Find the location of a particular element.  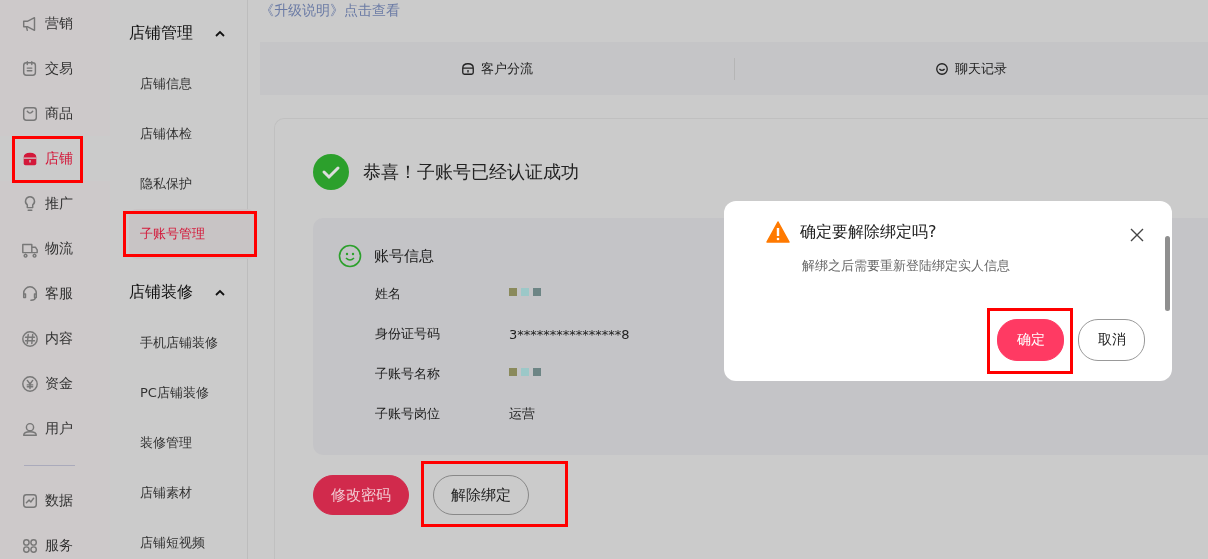

nav-item: 客服 is located at coordinates (55, 293).